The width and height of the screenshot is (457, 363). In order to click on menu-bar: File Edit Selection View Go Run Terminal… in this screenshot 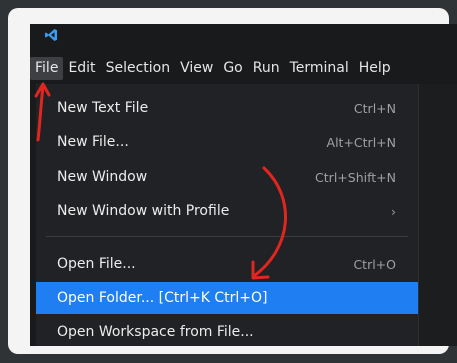, I will do `click(243, 68)`.